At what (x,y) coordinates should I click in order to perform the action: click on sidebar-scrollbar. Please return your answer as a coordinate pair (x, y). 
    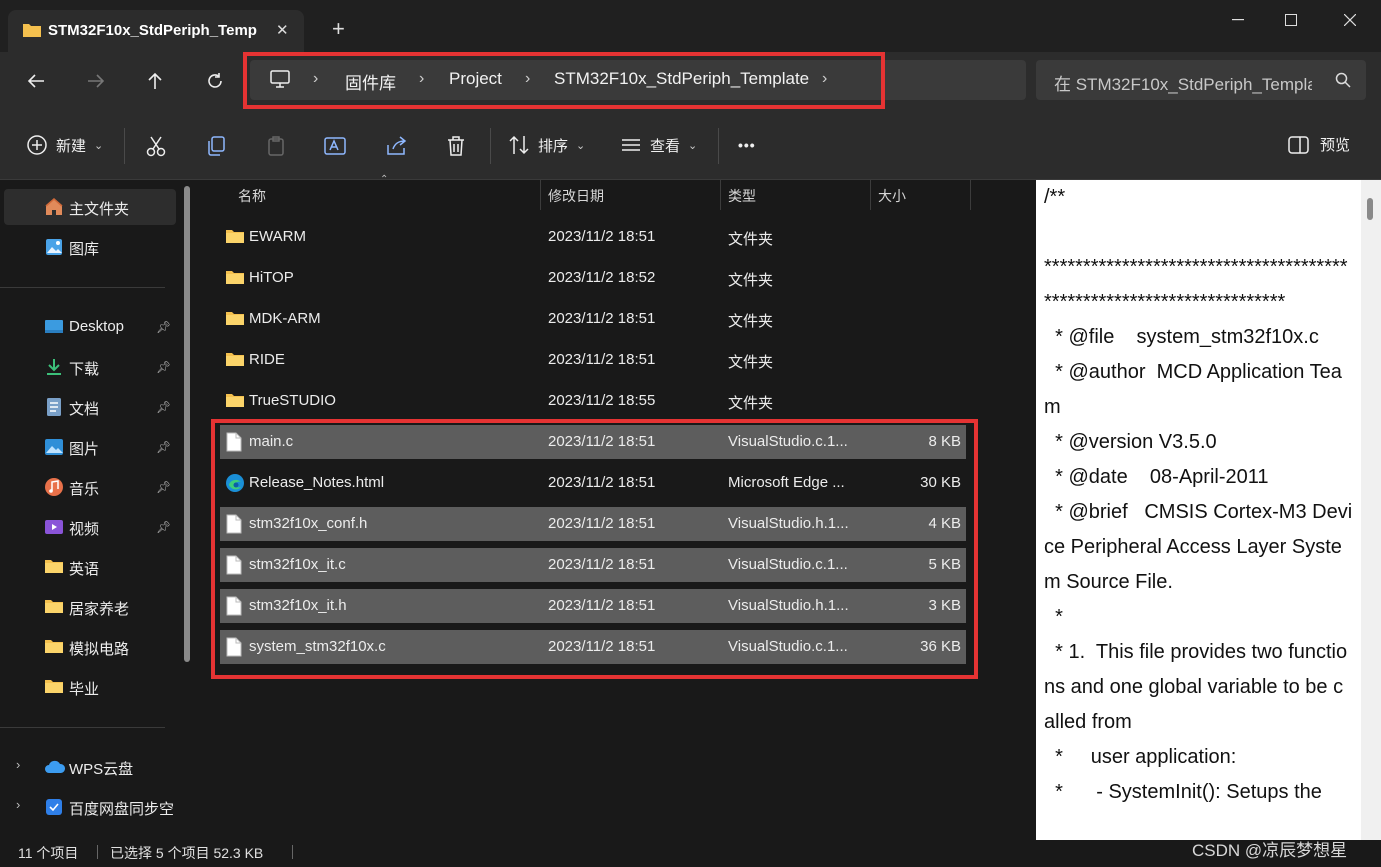
    Looking at the image, I should click on (187, 424).